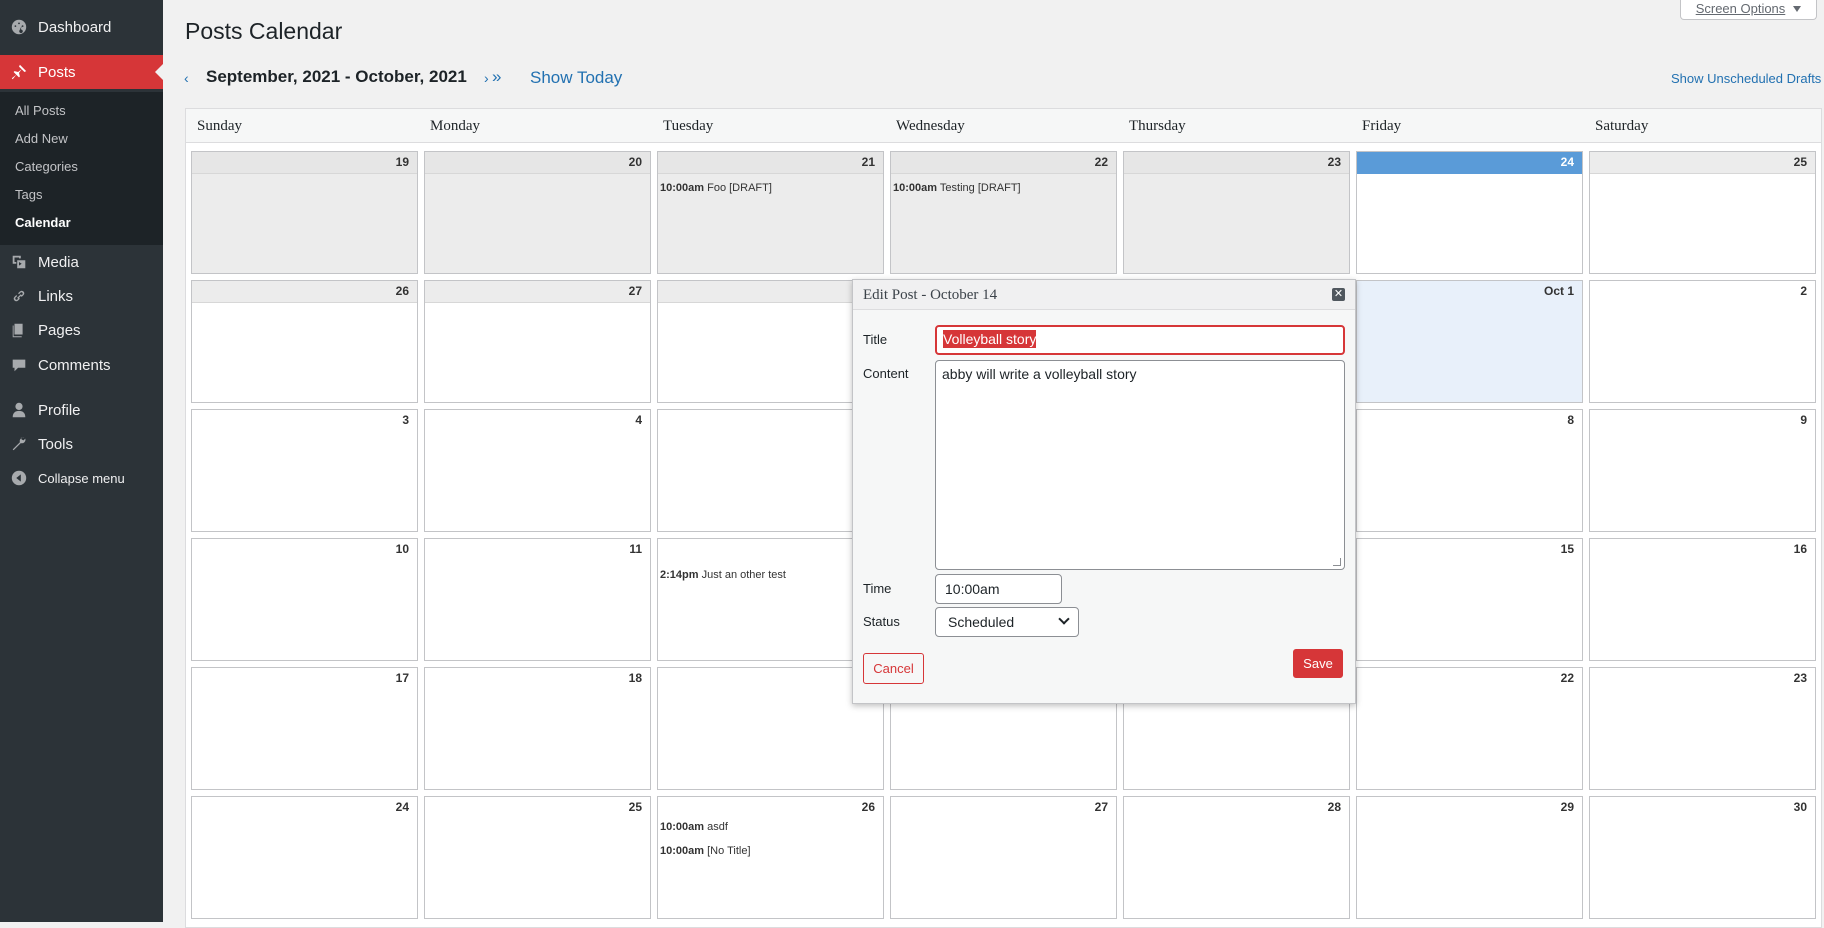 Image resolution: width=1824 pixels, height=928 pixels. What do you see at coordinates (19, 27) in the screenshot?
I see `dashboard-icon` at bounding box center [19, 27].